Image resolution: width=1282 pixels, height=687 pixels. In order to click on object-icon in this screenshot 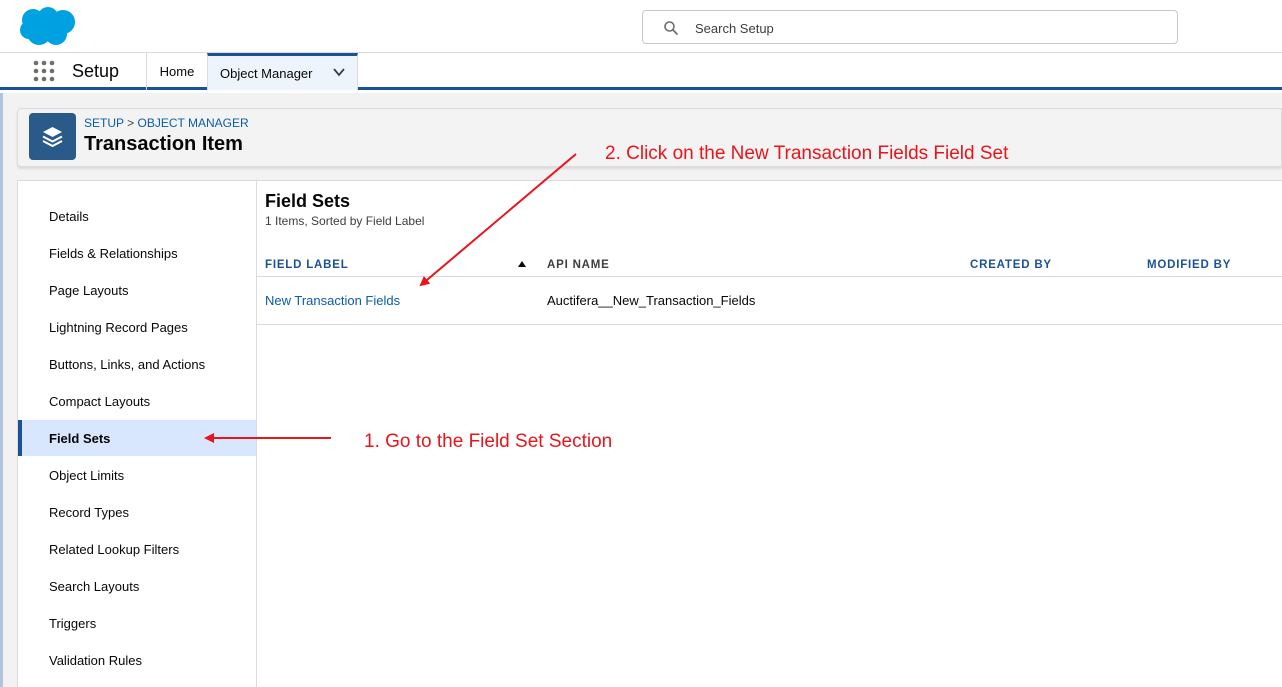, I will do `click(52, 136)`.